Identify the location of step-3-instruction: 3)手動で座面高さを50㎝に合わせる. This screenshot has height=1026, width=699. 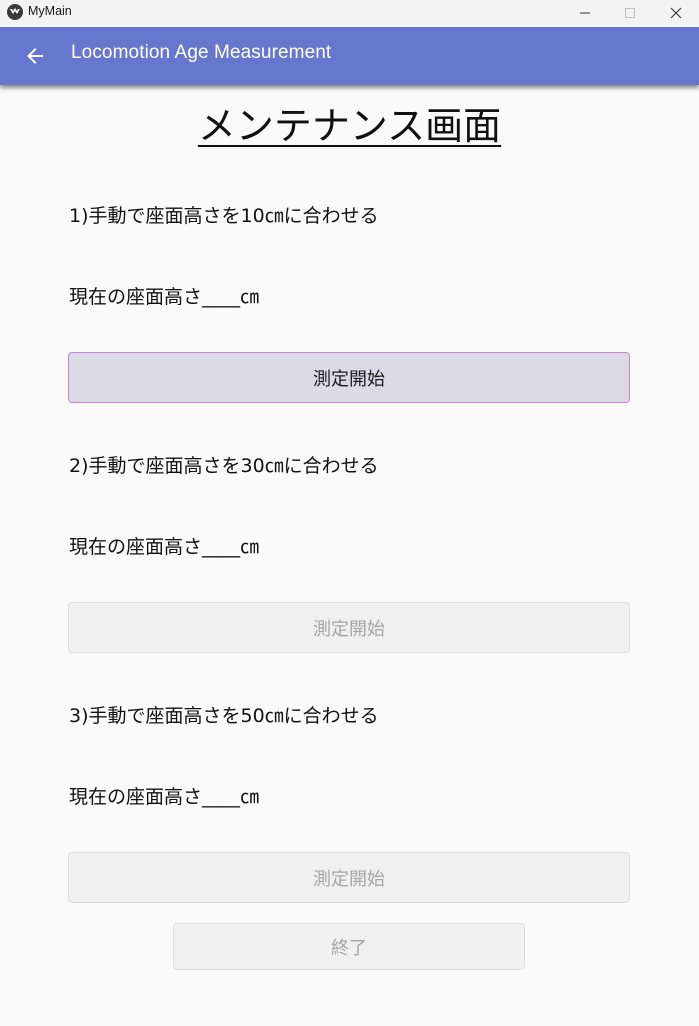
(224, 716).